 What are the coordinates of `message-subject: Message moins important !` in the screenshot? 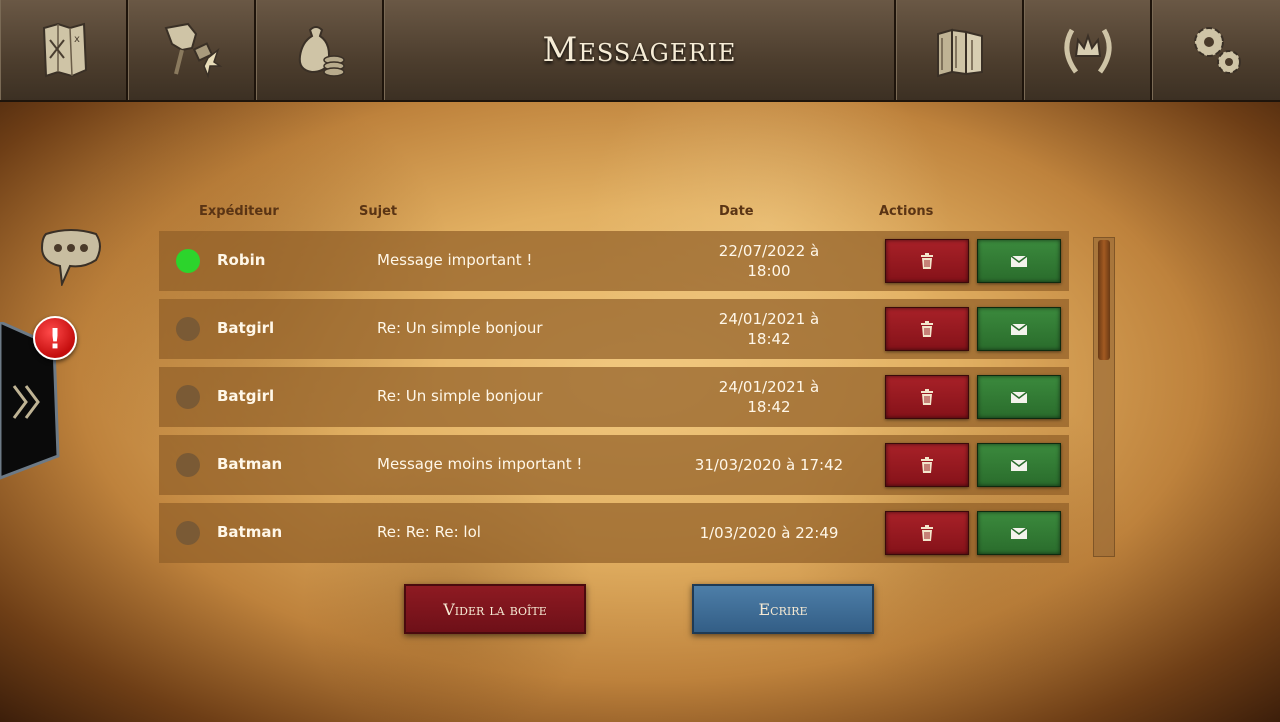 It's located at (480, 464).